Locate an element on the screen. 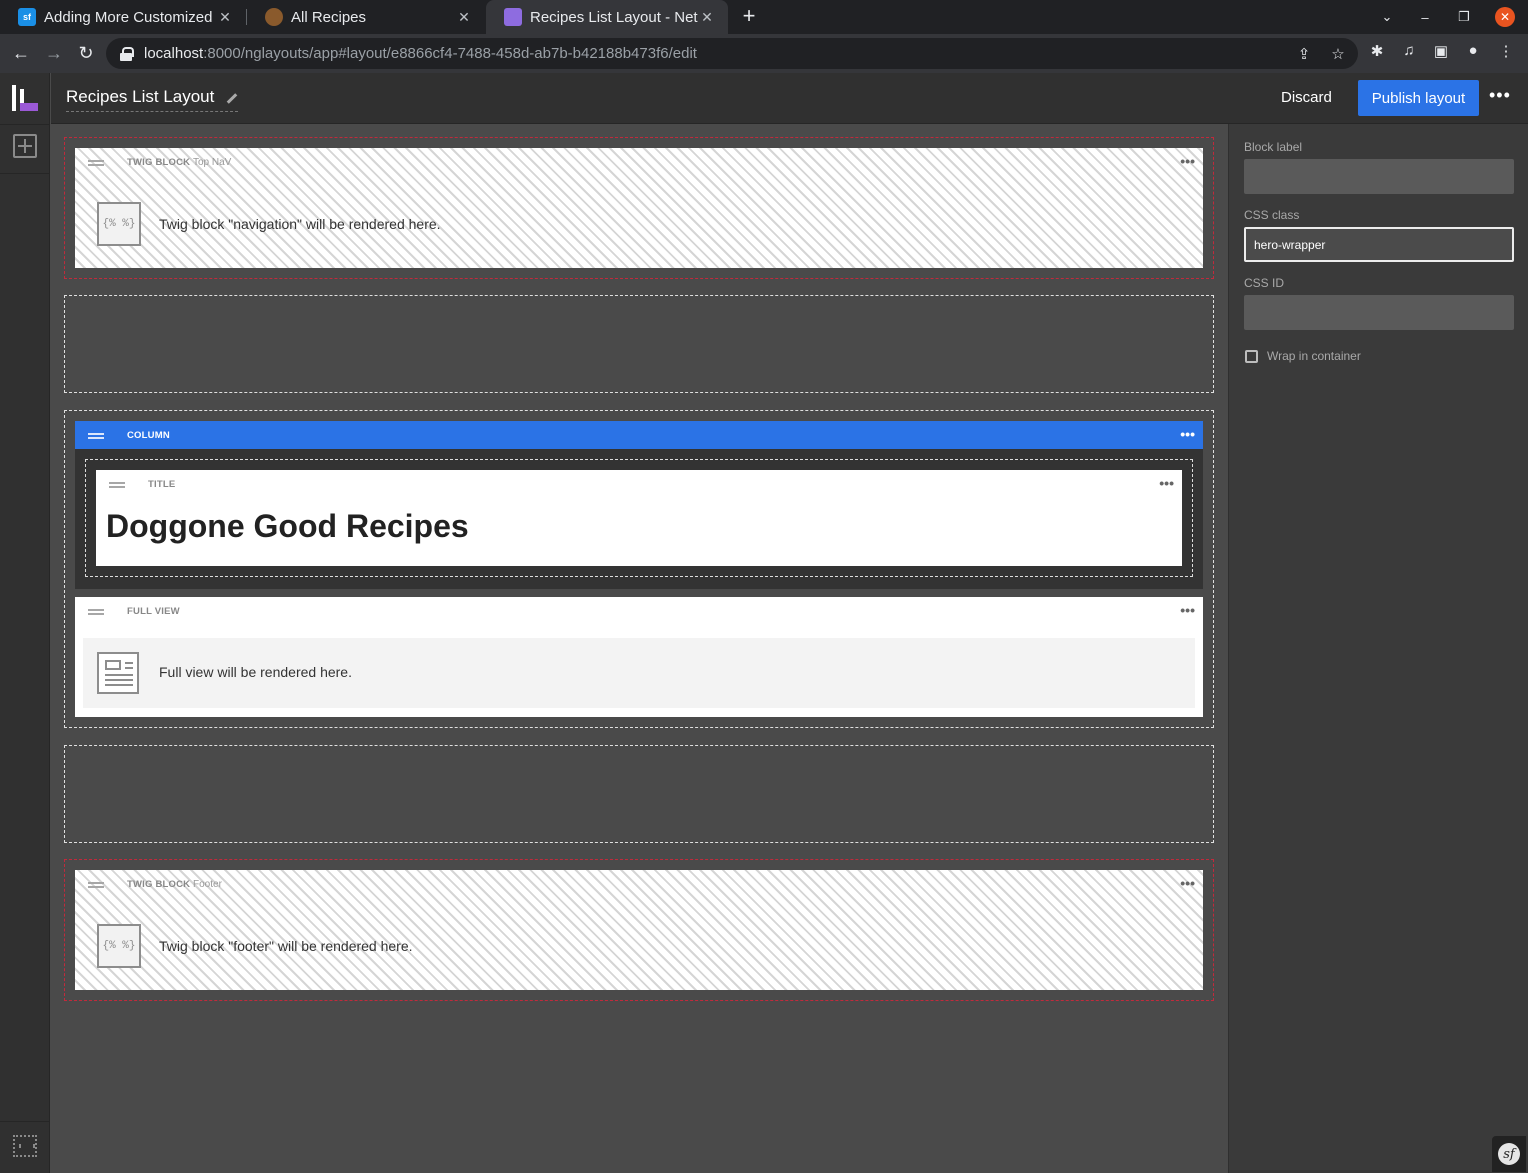 The height and width of the screenshot is (1173, 1528). article-icon is located at coordinates (118, 673).